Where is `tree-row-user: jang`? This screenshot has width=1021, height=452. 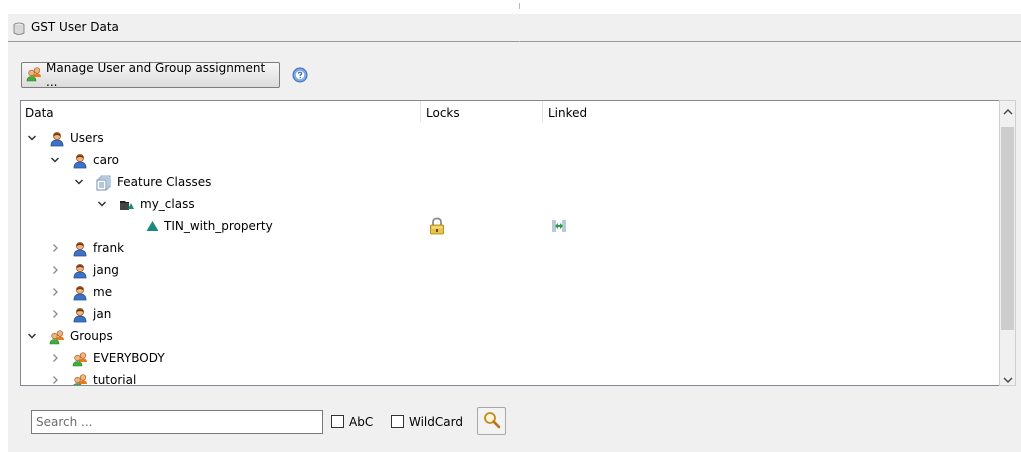
tree-row-user: jang is located at coordinates (510, 270).